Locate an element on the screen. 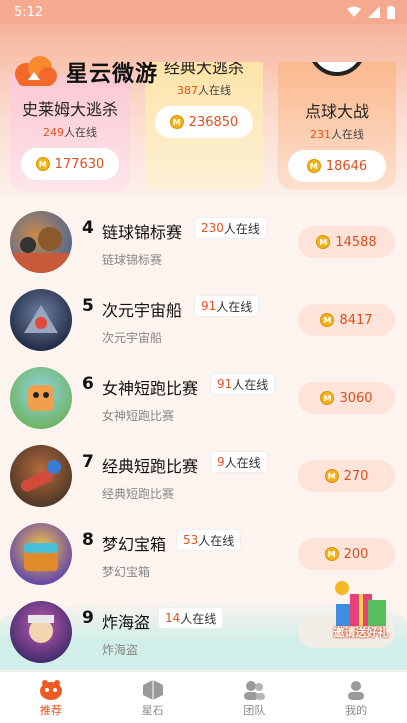  game-name: 炸海盗 is located at coordinates (126, 622).